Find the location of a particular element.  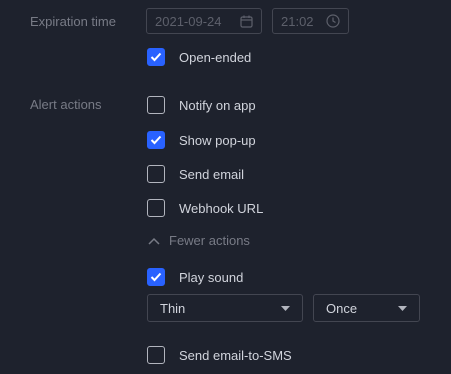

expiration-time-label: Expiration time is located at coordinates (73, 21).